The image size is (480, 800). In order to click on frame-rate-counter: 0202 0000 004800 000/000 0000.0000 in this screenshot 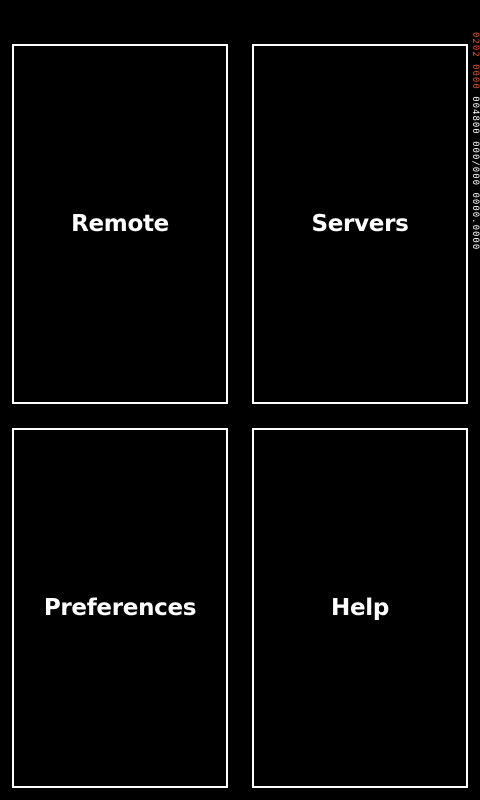, I will do `click(475, 212)`.